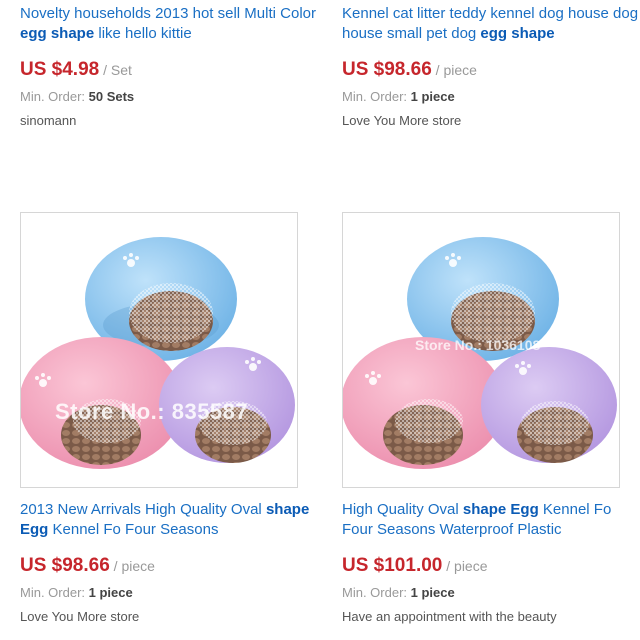  Describe the element at coordinates (478, 345) in the screenshot. I see `image-watermark: Store No.: 1036108` at that location.